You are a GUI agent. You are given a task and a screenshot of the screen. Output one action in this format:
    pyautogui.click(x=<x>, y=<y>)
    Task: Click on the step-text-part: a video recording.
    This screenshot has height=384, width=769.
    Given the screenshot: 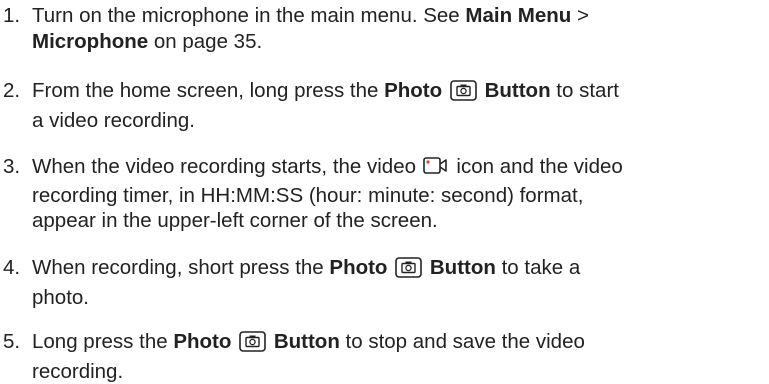 What is the action you would take?
    pyautogui.click(x=113, y=120)
    